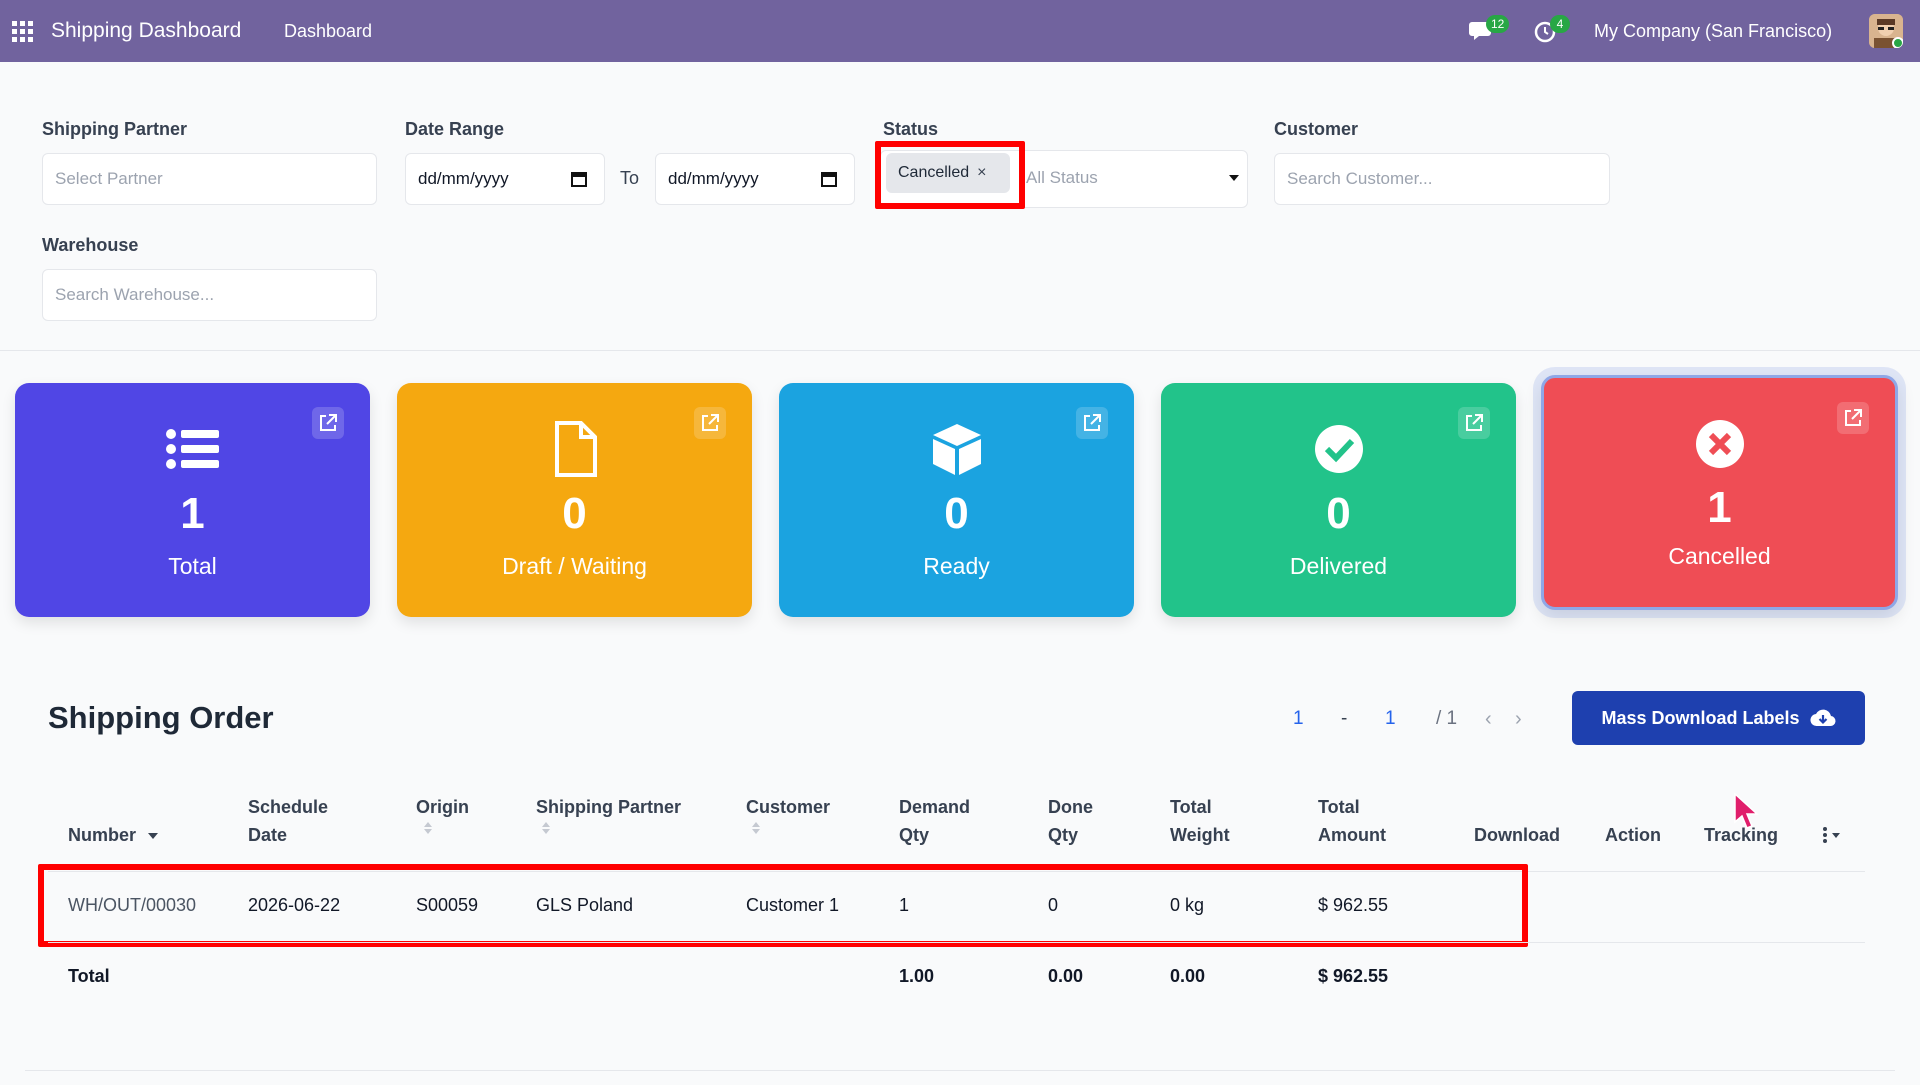  What do you see at coordinates (1897, 42) in the screenshot?
I see `online-status-dot` at bounding box center [1897, 42].